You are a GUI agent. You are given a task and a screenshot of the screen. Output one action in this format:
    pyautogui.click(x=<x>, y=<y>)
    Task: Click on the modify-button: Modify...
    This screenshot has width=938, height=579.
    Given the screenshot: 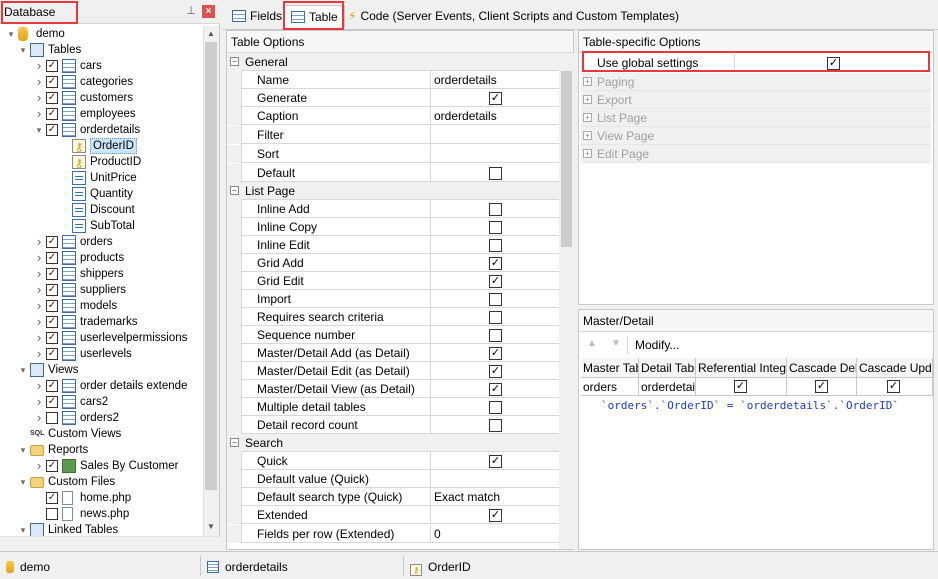 What is the action you would take?
    pyautogui.click(x=657, y=345)
    